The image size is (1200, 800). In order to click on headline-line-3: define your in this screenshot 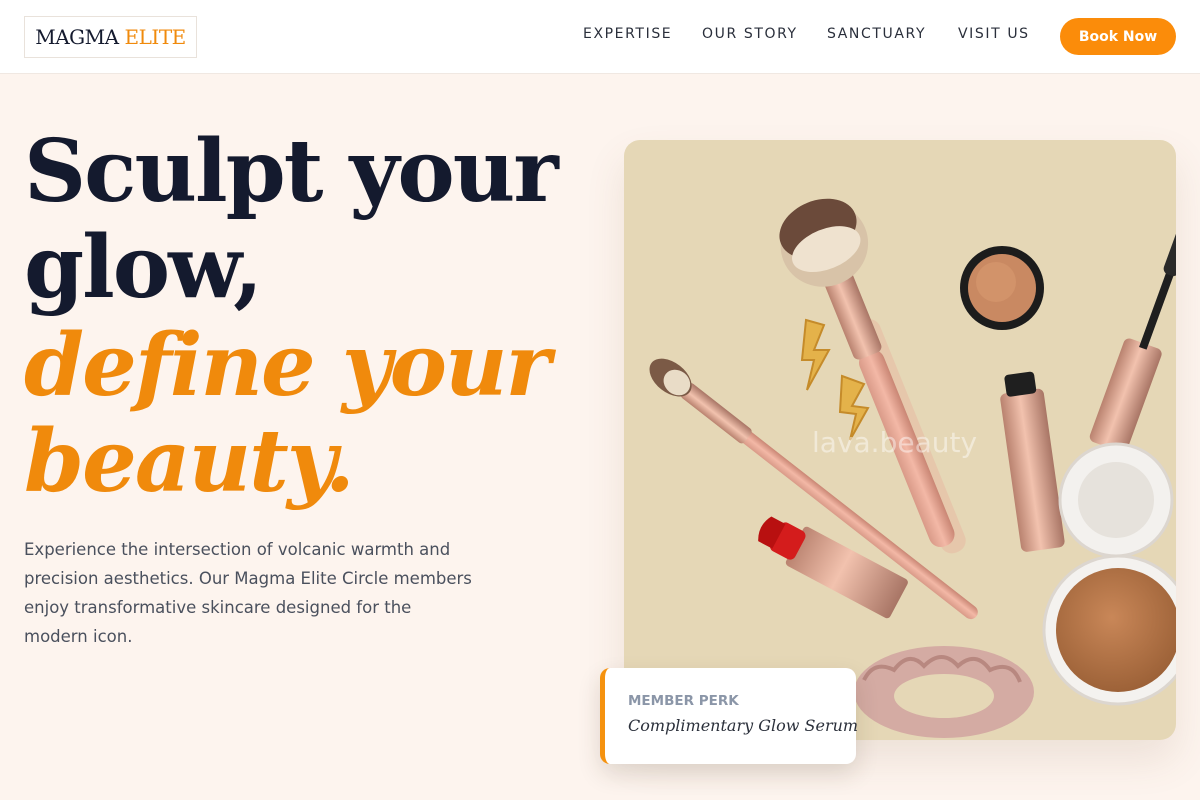, I will do `click(287, 365)`.